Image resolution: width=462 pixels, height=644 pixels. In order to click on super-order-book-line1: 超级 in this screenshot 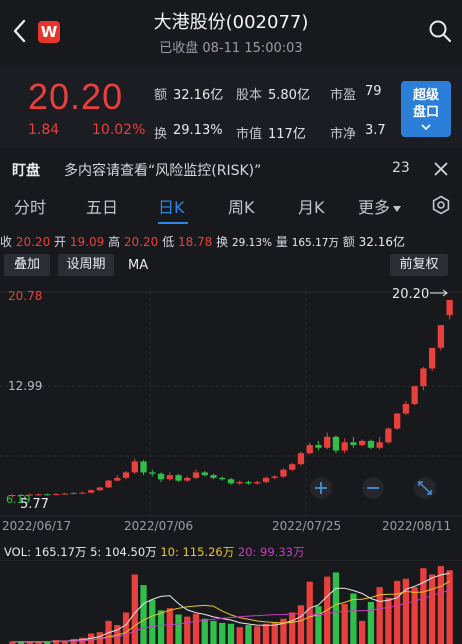, I will do `click(425, 95)`.